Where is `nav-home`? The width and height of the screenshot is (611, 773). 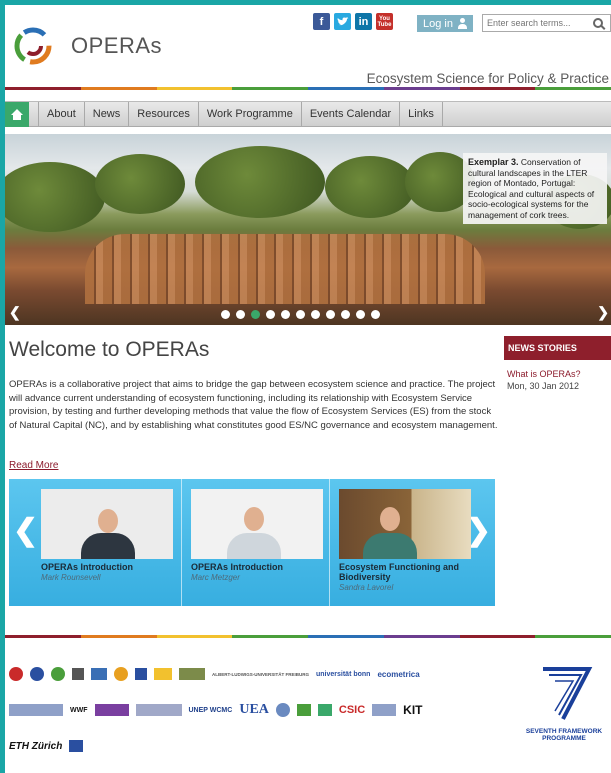 nav-home is located at coordinates (17, 114).